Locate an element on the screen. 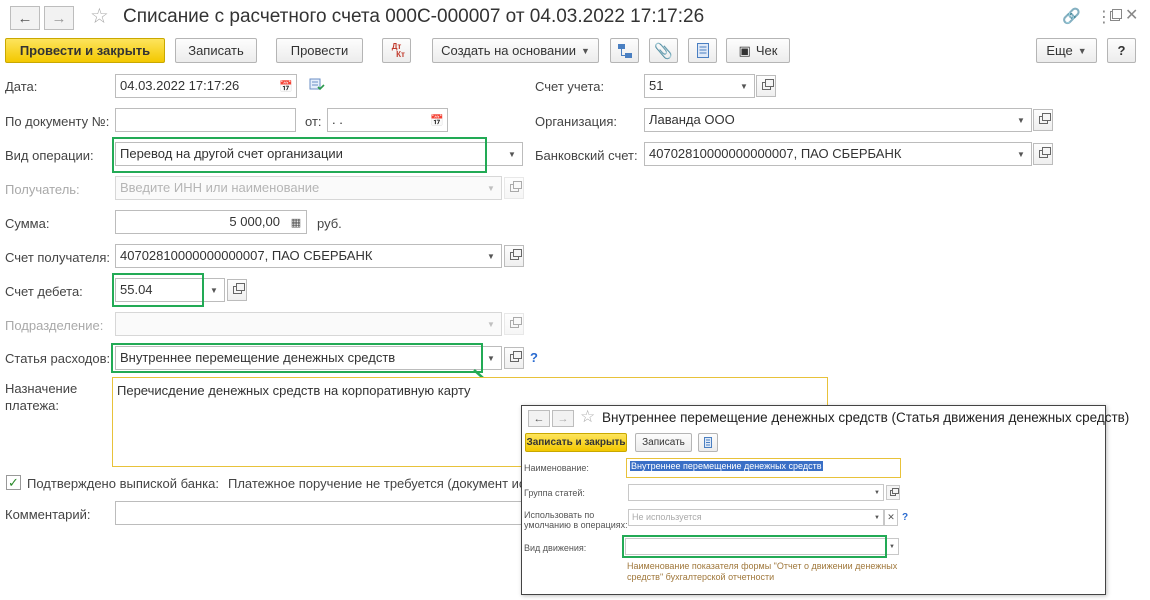 The image size is (1150, 600). operation-type-dropdown: ▼ is located at coordinates (512, 154).